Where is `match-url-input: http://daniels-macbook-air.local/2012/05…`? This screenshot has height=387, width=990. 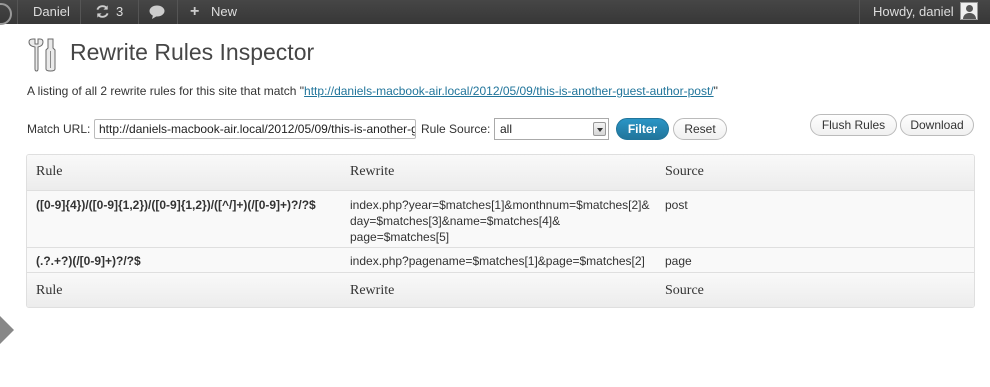 match-url-input: http://daniels-macbook-air.local/2012/05… is located at coordinates (255, 129).